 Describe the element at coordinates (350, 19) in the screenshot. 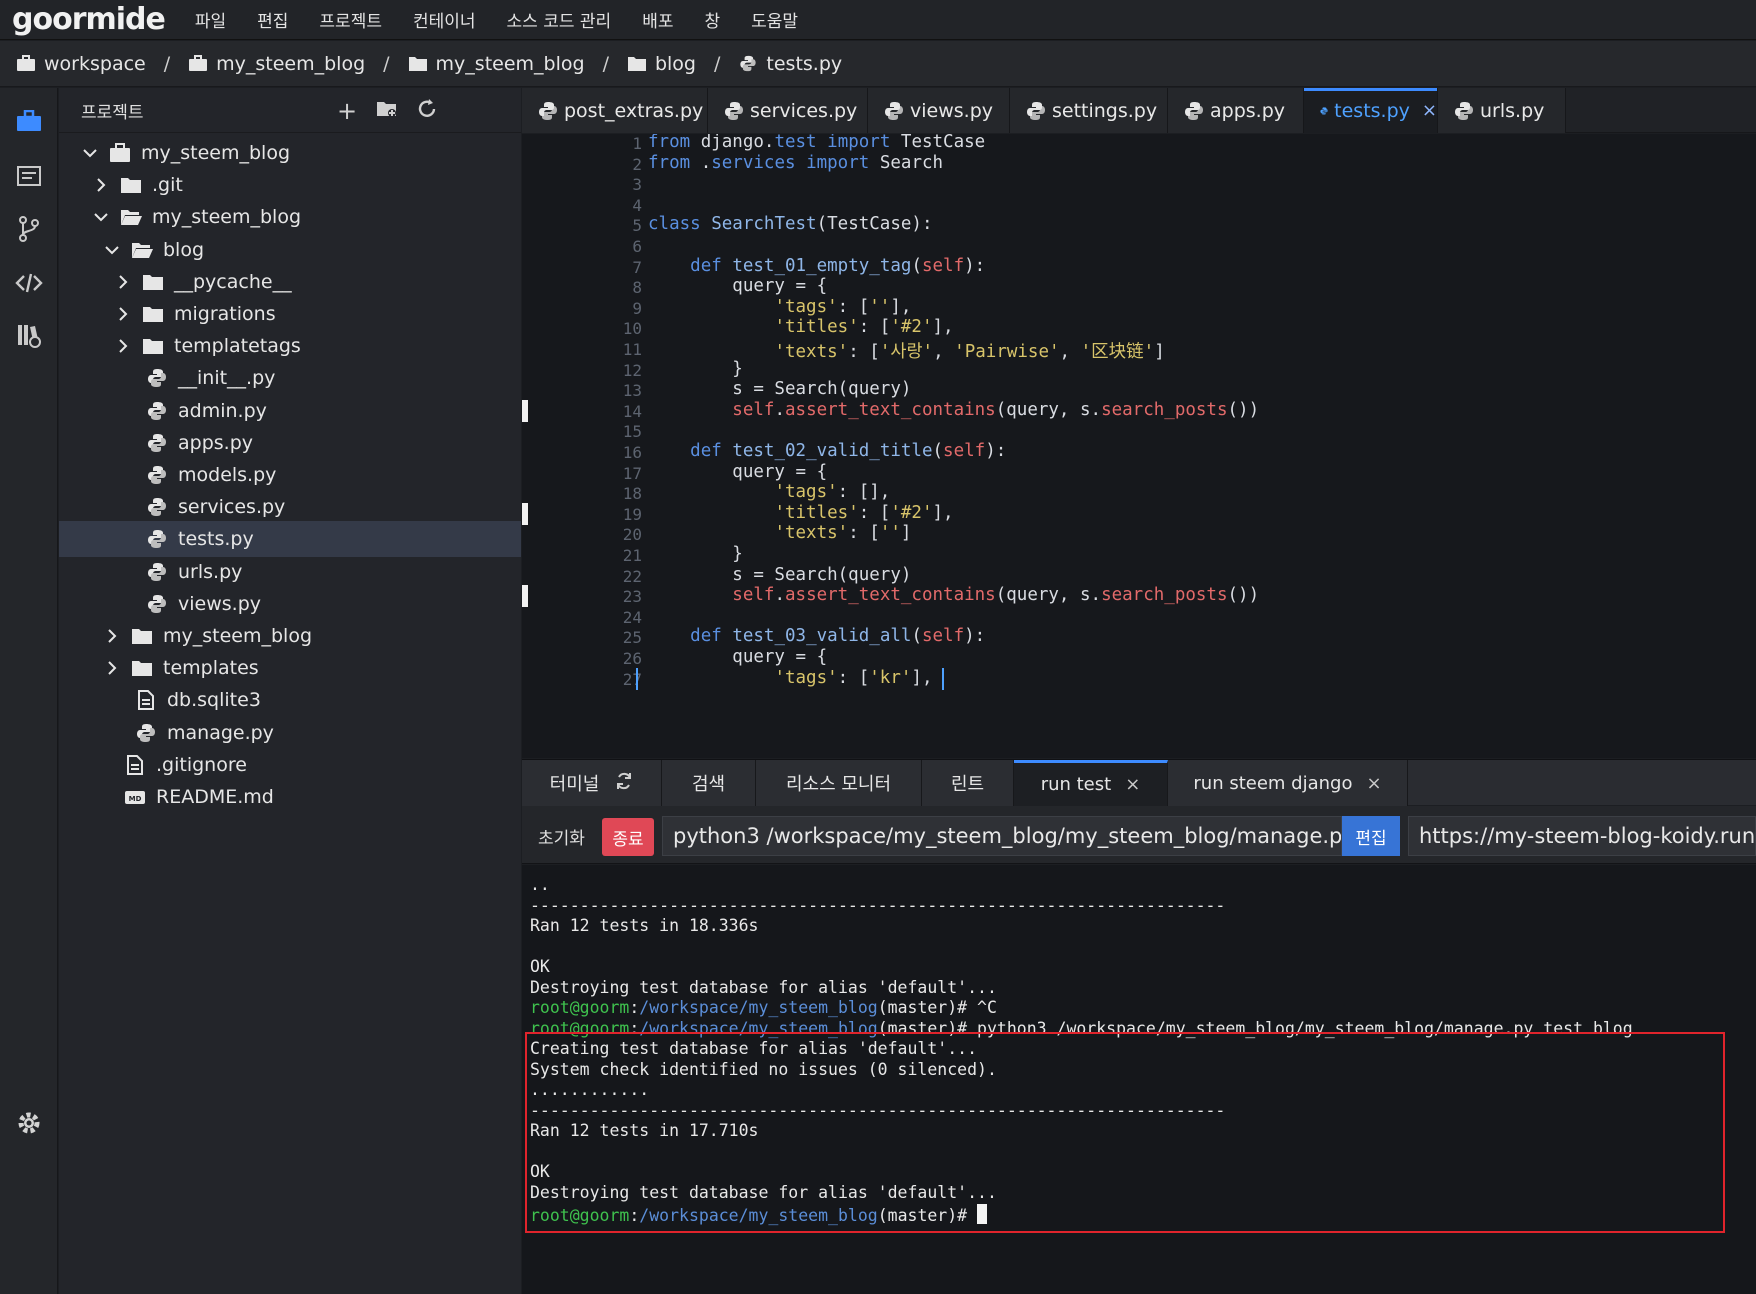

I see `menu-project: 프로젝트` at that location.